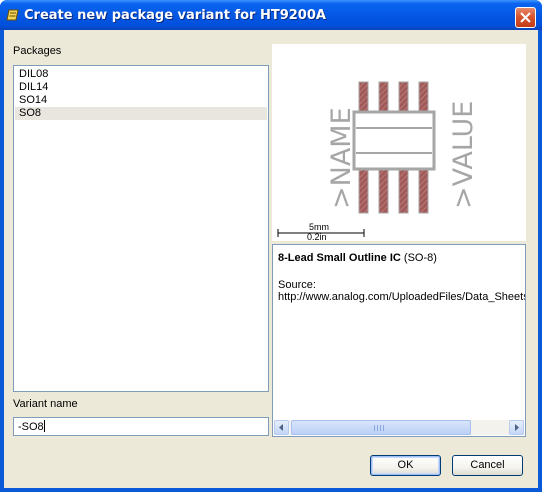 The image size is (542, 492). I want to click on scroll-thumb, so click(381, 427).